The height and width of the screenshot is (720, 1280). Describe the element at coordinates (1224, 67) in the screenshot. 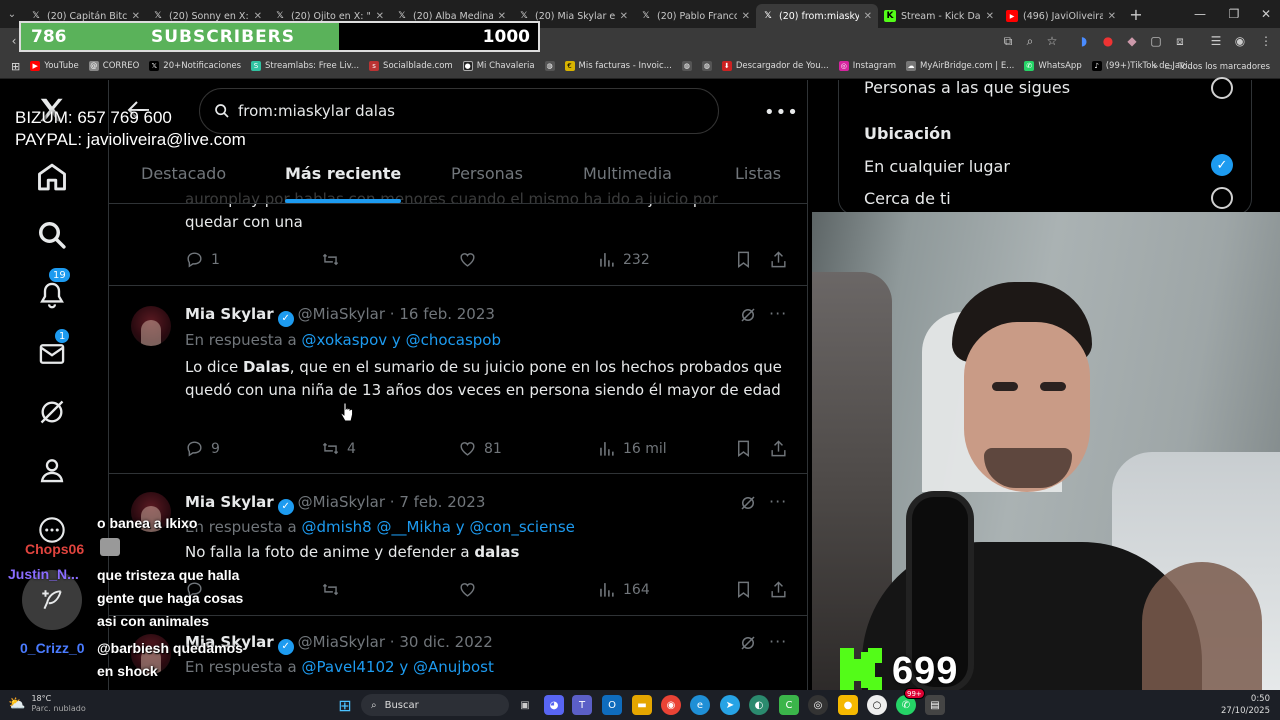

I see `all-bookmarks-link: Todos los marcadores` at that location.